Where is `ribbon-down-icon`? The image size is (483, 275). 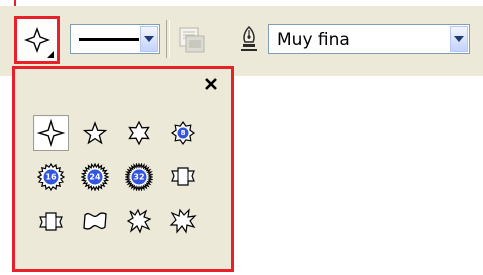 ribbon-down-icon is located at coordinates (51, 221).